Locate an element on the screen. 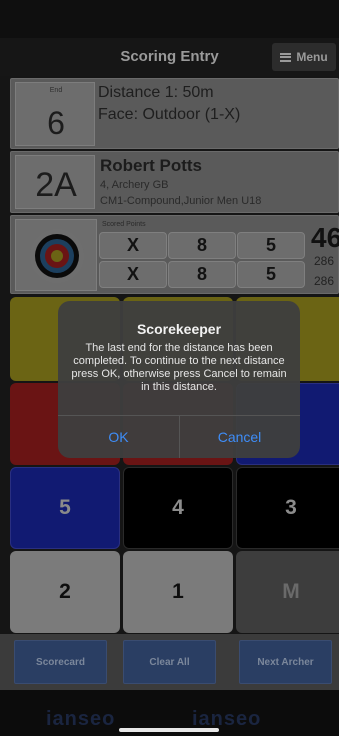 The image size is (339, 736). archer-name: Robert Potts is located at coordinates (151, 165).